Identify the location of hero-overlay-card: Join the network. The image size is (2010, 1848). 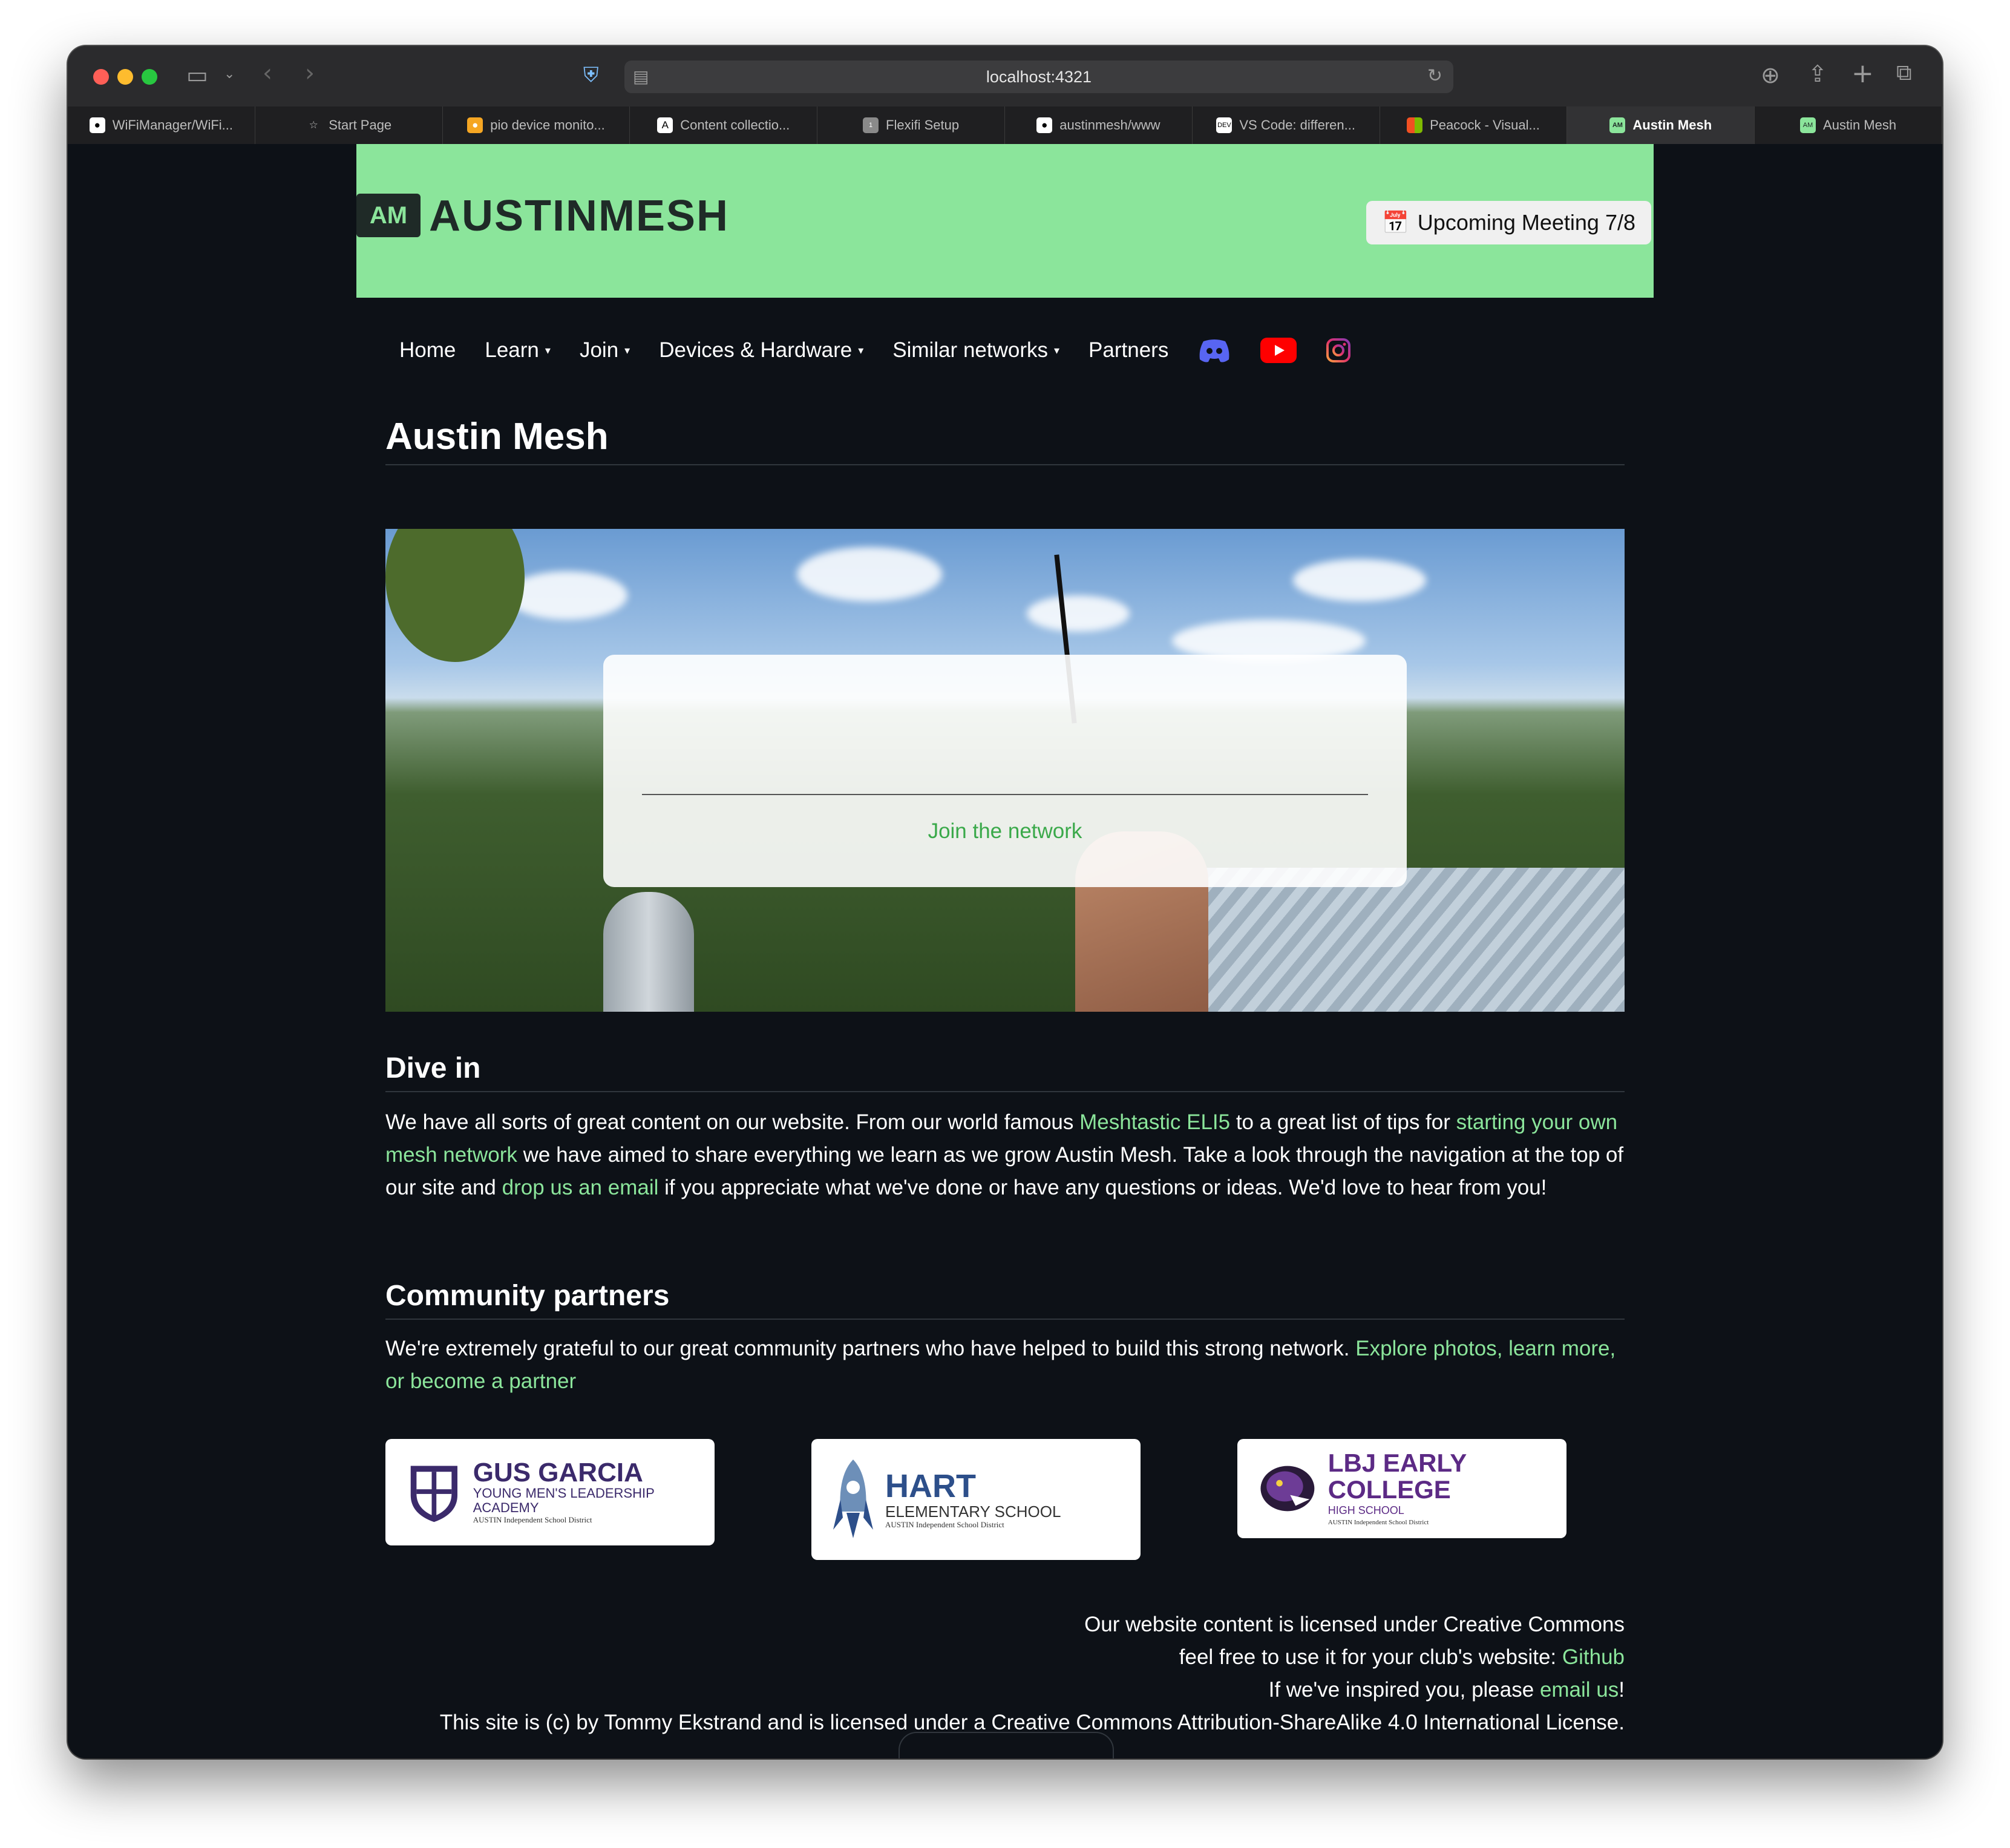
(1005, 771).